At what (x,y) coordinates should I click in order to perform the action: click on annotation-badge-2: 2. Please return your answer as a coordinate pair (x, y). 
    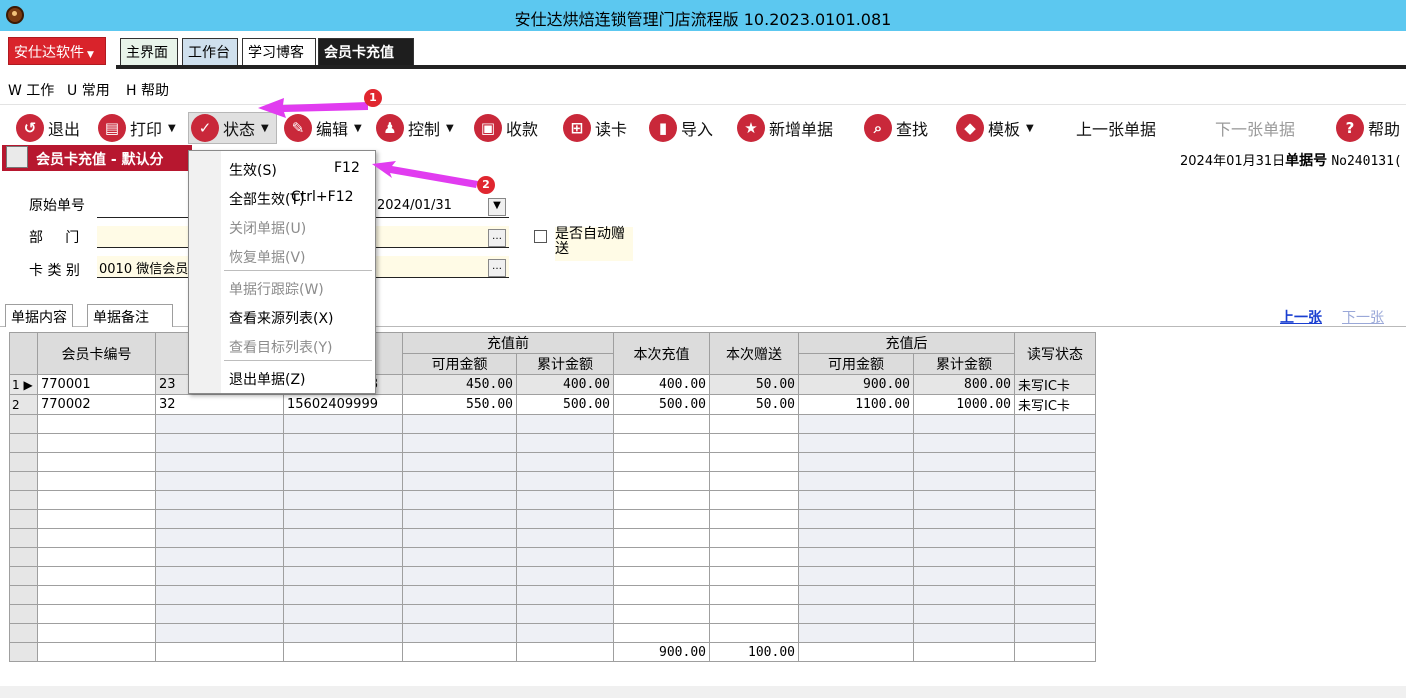
    Looking at the image, I should click on (486, 185).